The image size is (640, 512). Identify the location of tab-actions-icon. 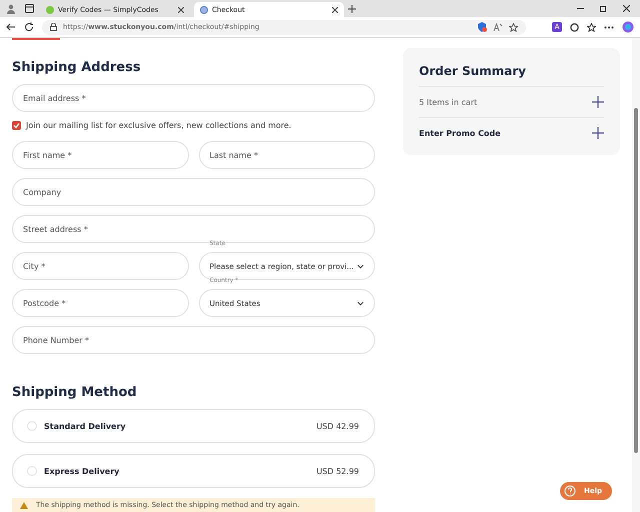
(29, 8).